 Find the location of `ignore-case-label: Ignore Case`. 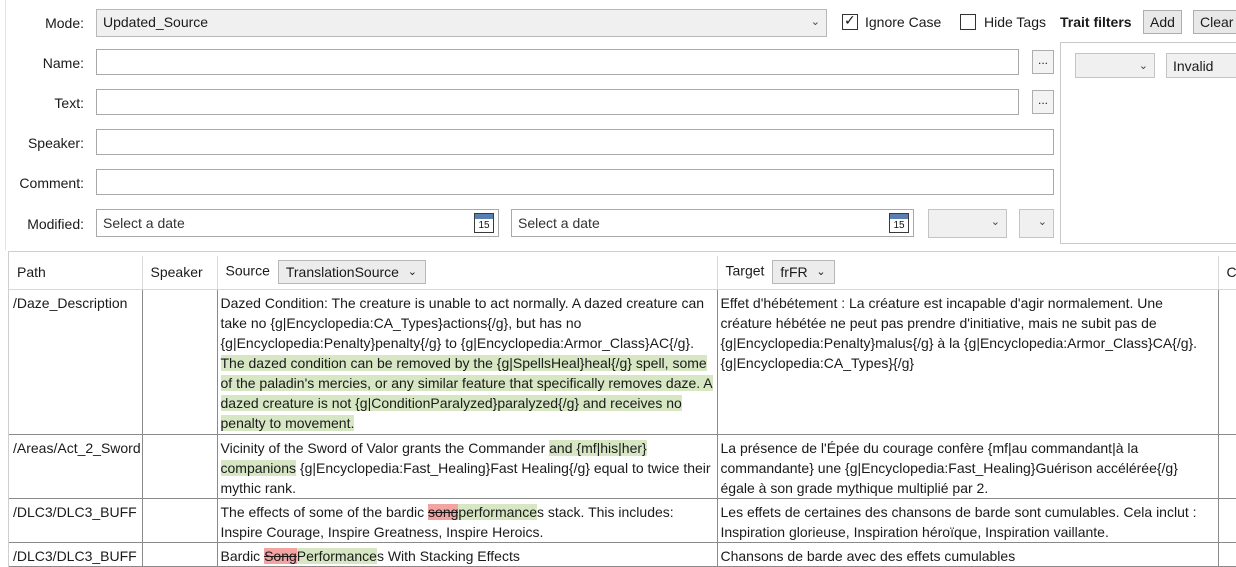

ignore-case-label: Ignore Case is located at coordinates (903, 22).